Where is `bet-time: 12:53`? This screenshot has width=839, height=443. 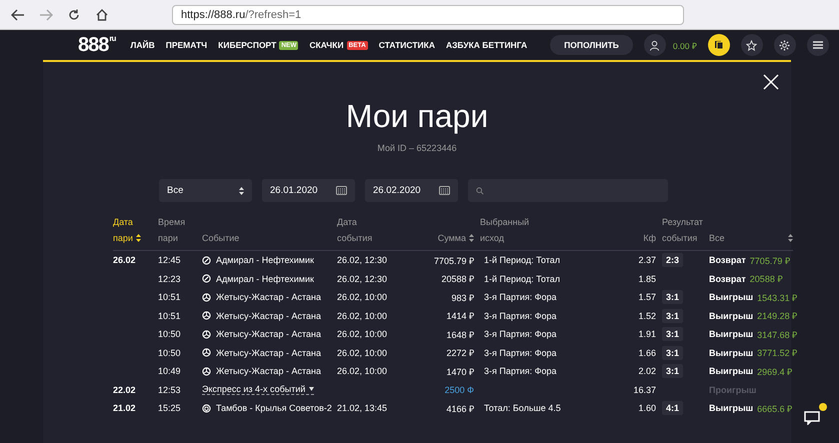 bet-time: 12:53 is located at coordinates (169, 389).